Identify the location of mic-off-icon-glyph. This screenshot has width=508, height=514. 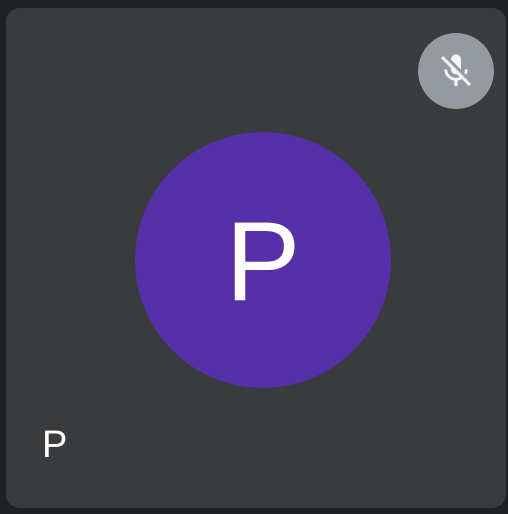
(456, 70).